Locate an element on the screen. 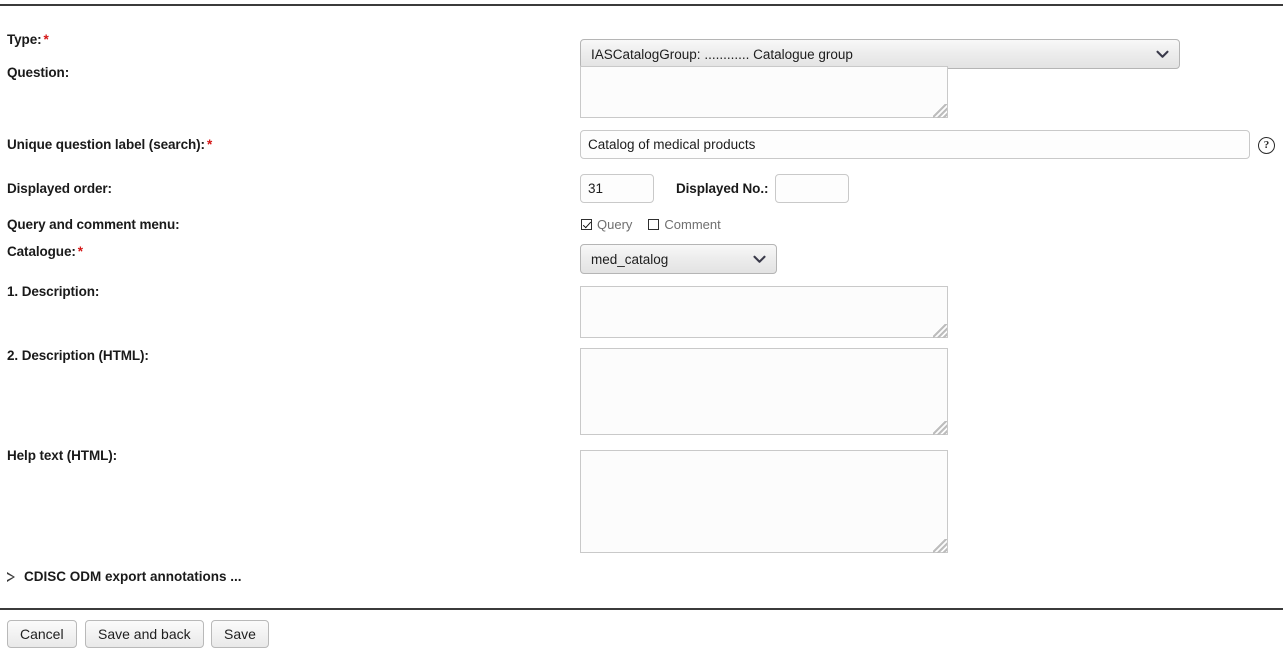 The width and height of the screenshot is (1283, 655). label-description-1: 1. Description: is located at coordinates (53, 291).